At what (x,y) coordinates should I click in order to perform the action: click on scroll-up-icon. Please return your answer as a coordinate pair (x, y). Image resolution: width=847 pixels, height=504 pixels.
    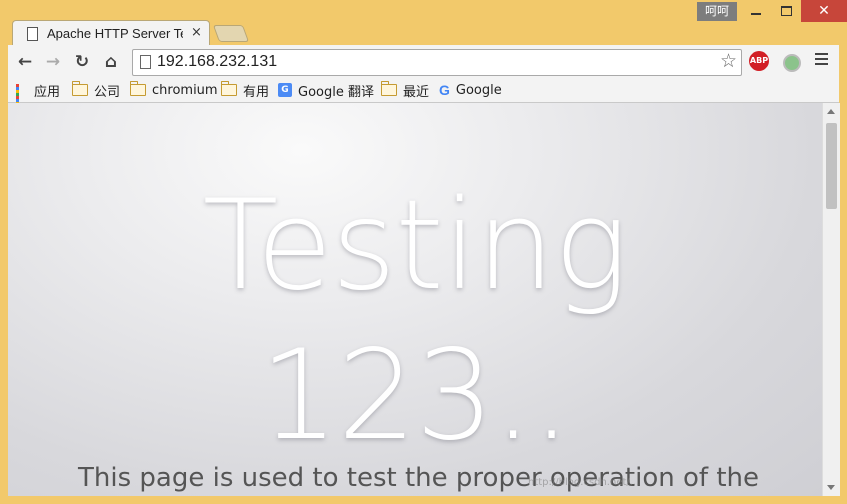
    Looking at the image, I should click on (831, 111).